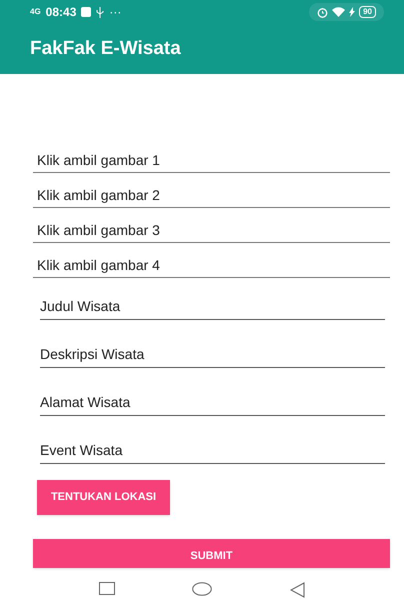 The height and width of the screenshot is (614, 404). I want to click on input-field: Deskripsi Wisata, so click(212, 356).